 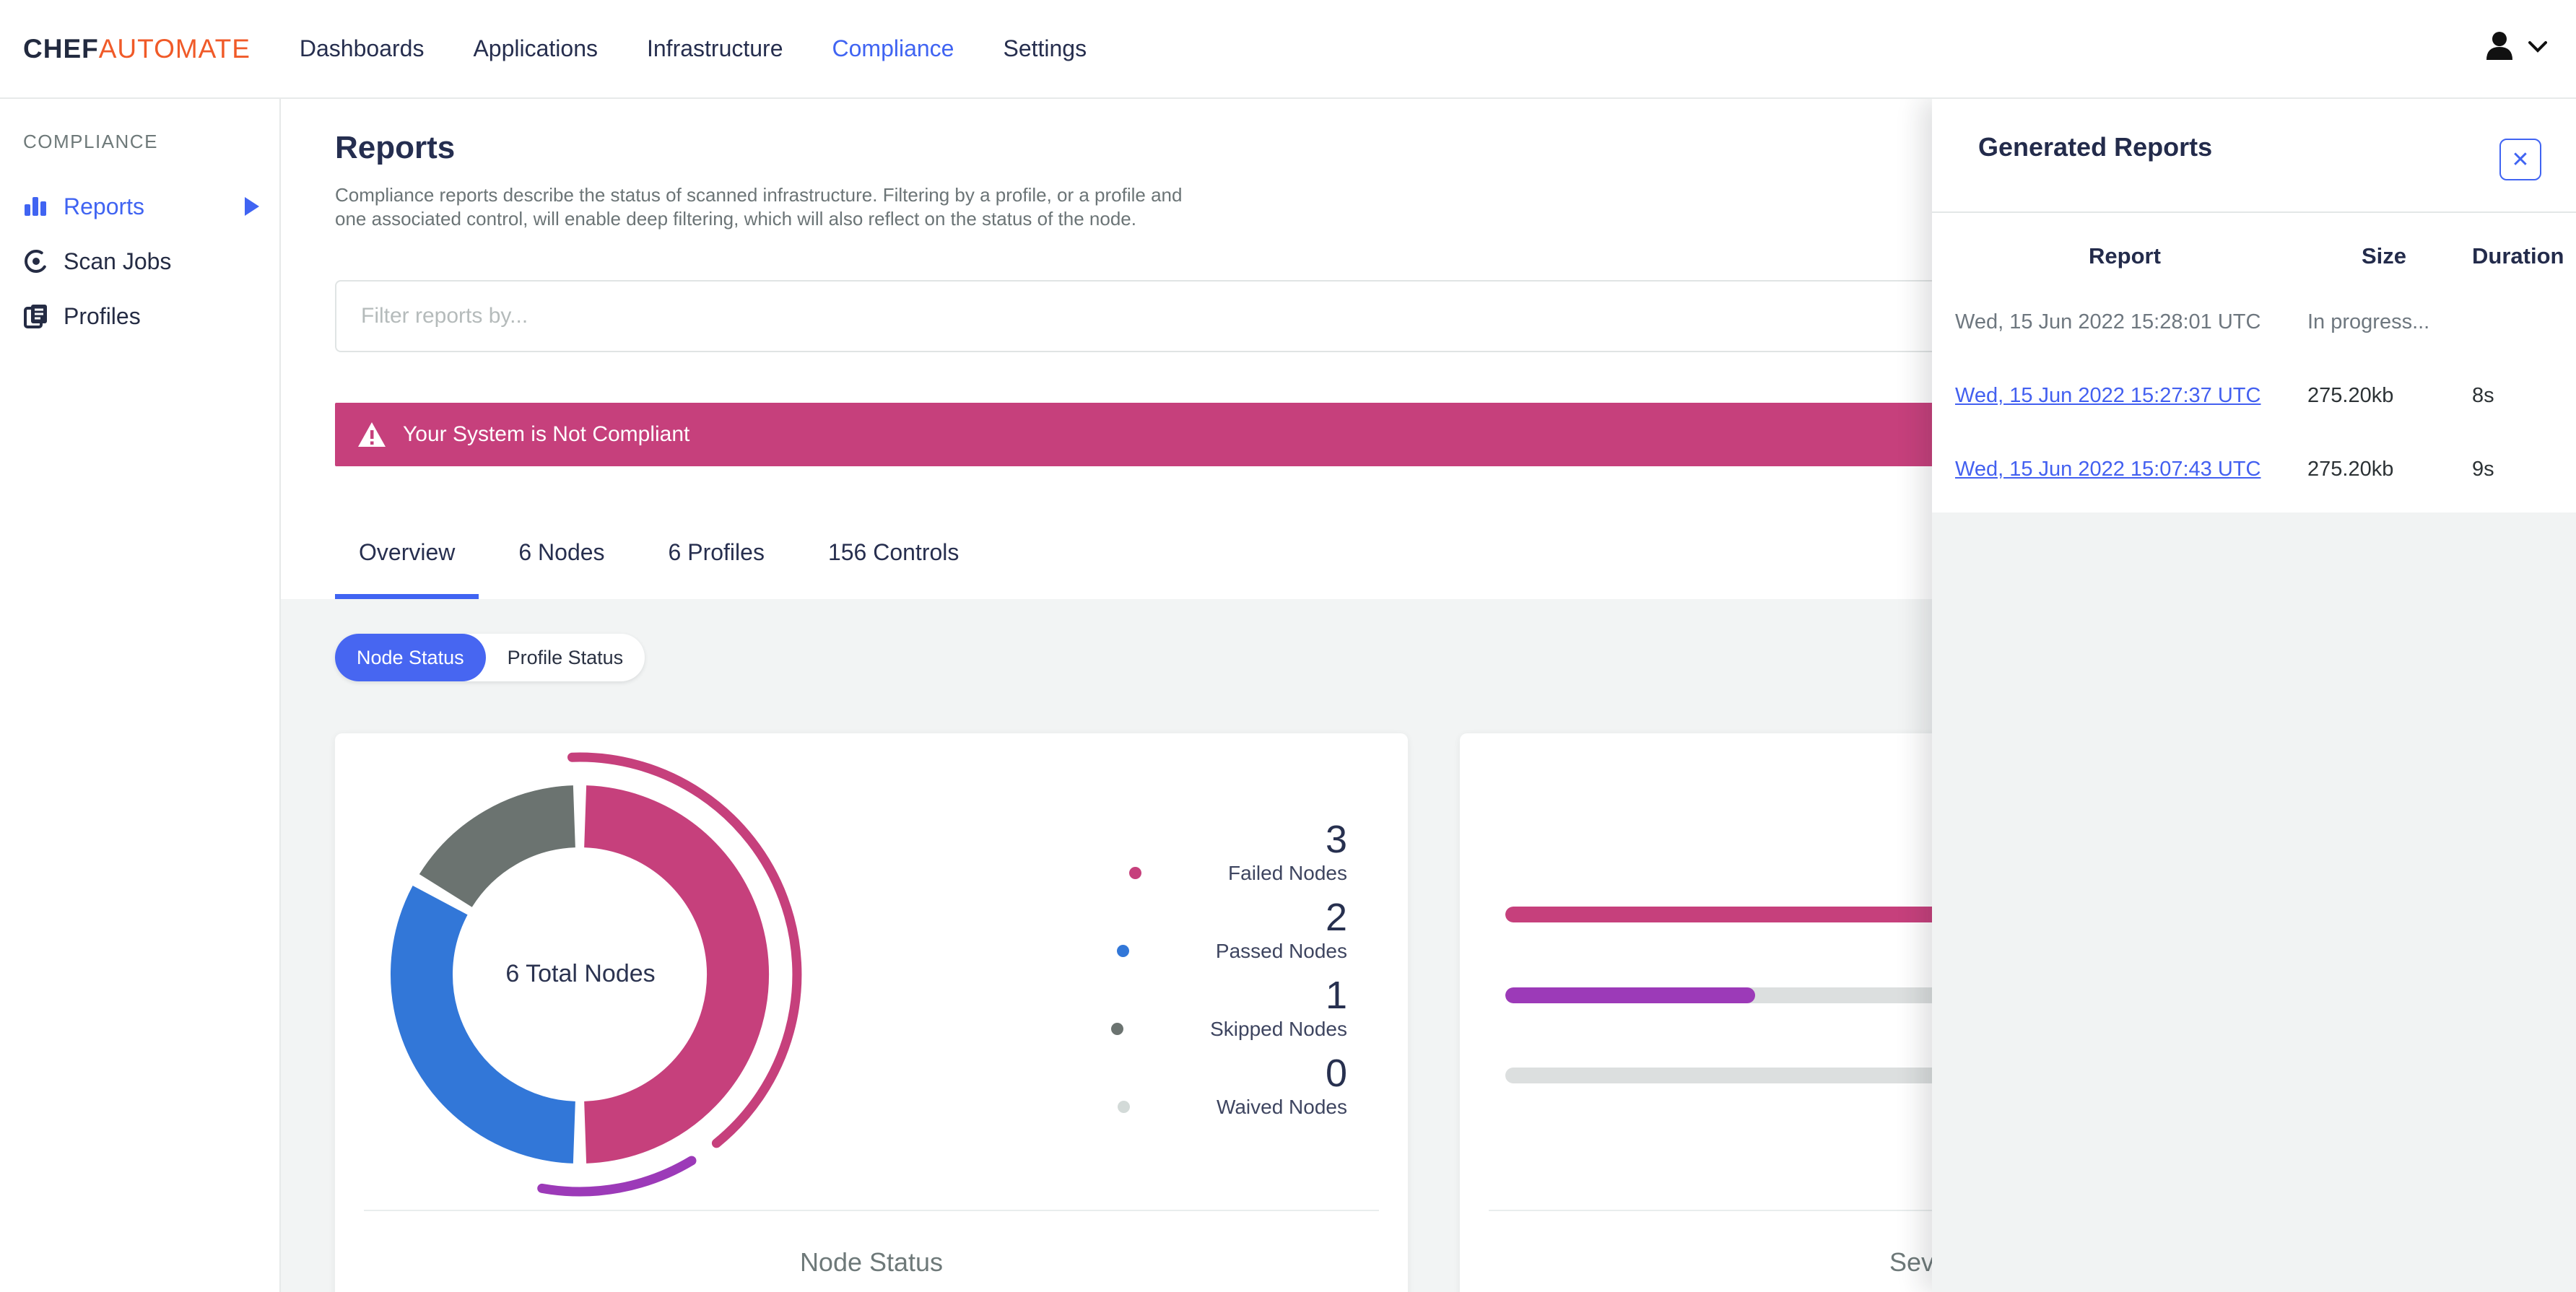 What do you see at coordinates (395, 147) in the screenshot?
I see `page-title: Reports` at bounding box center [395, 147].